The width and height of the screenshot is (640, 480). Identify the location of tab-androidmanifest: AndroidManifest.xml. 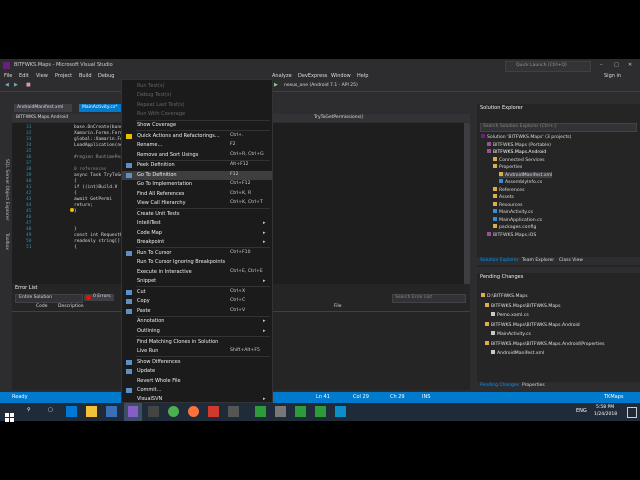
(43, 108).